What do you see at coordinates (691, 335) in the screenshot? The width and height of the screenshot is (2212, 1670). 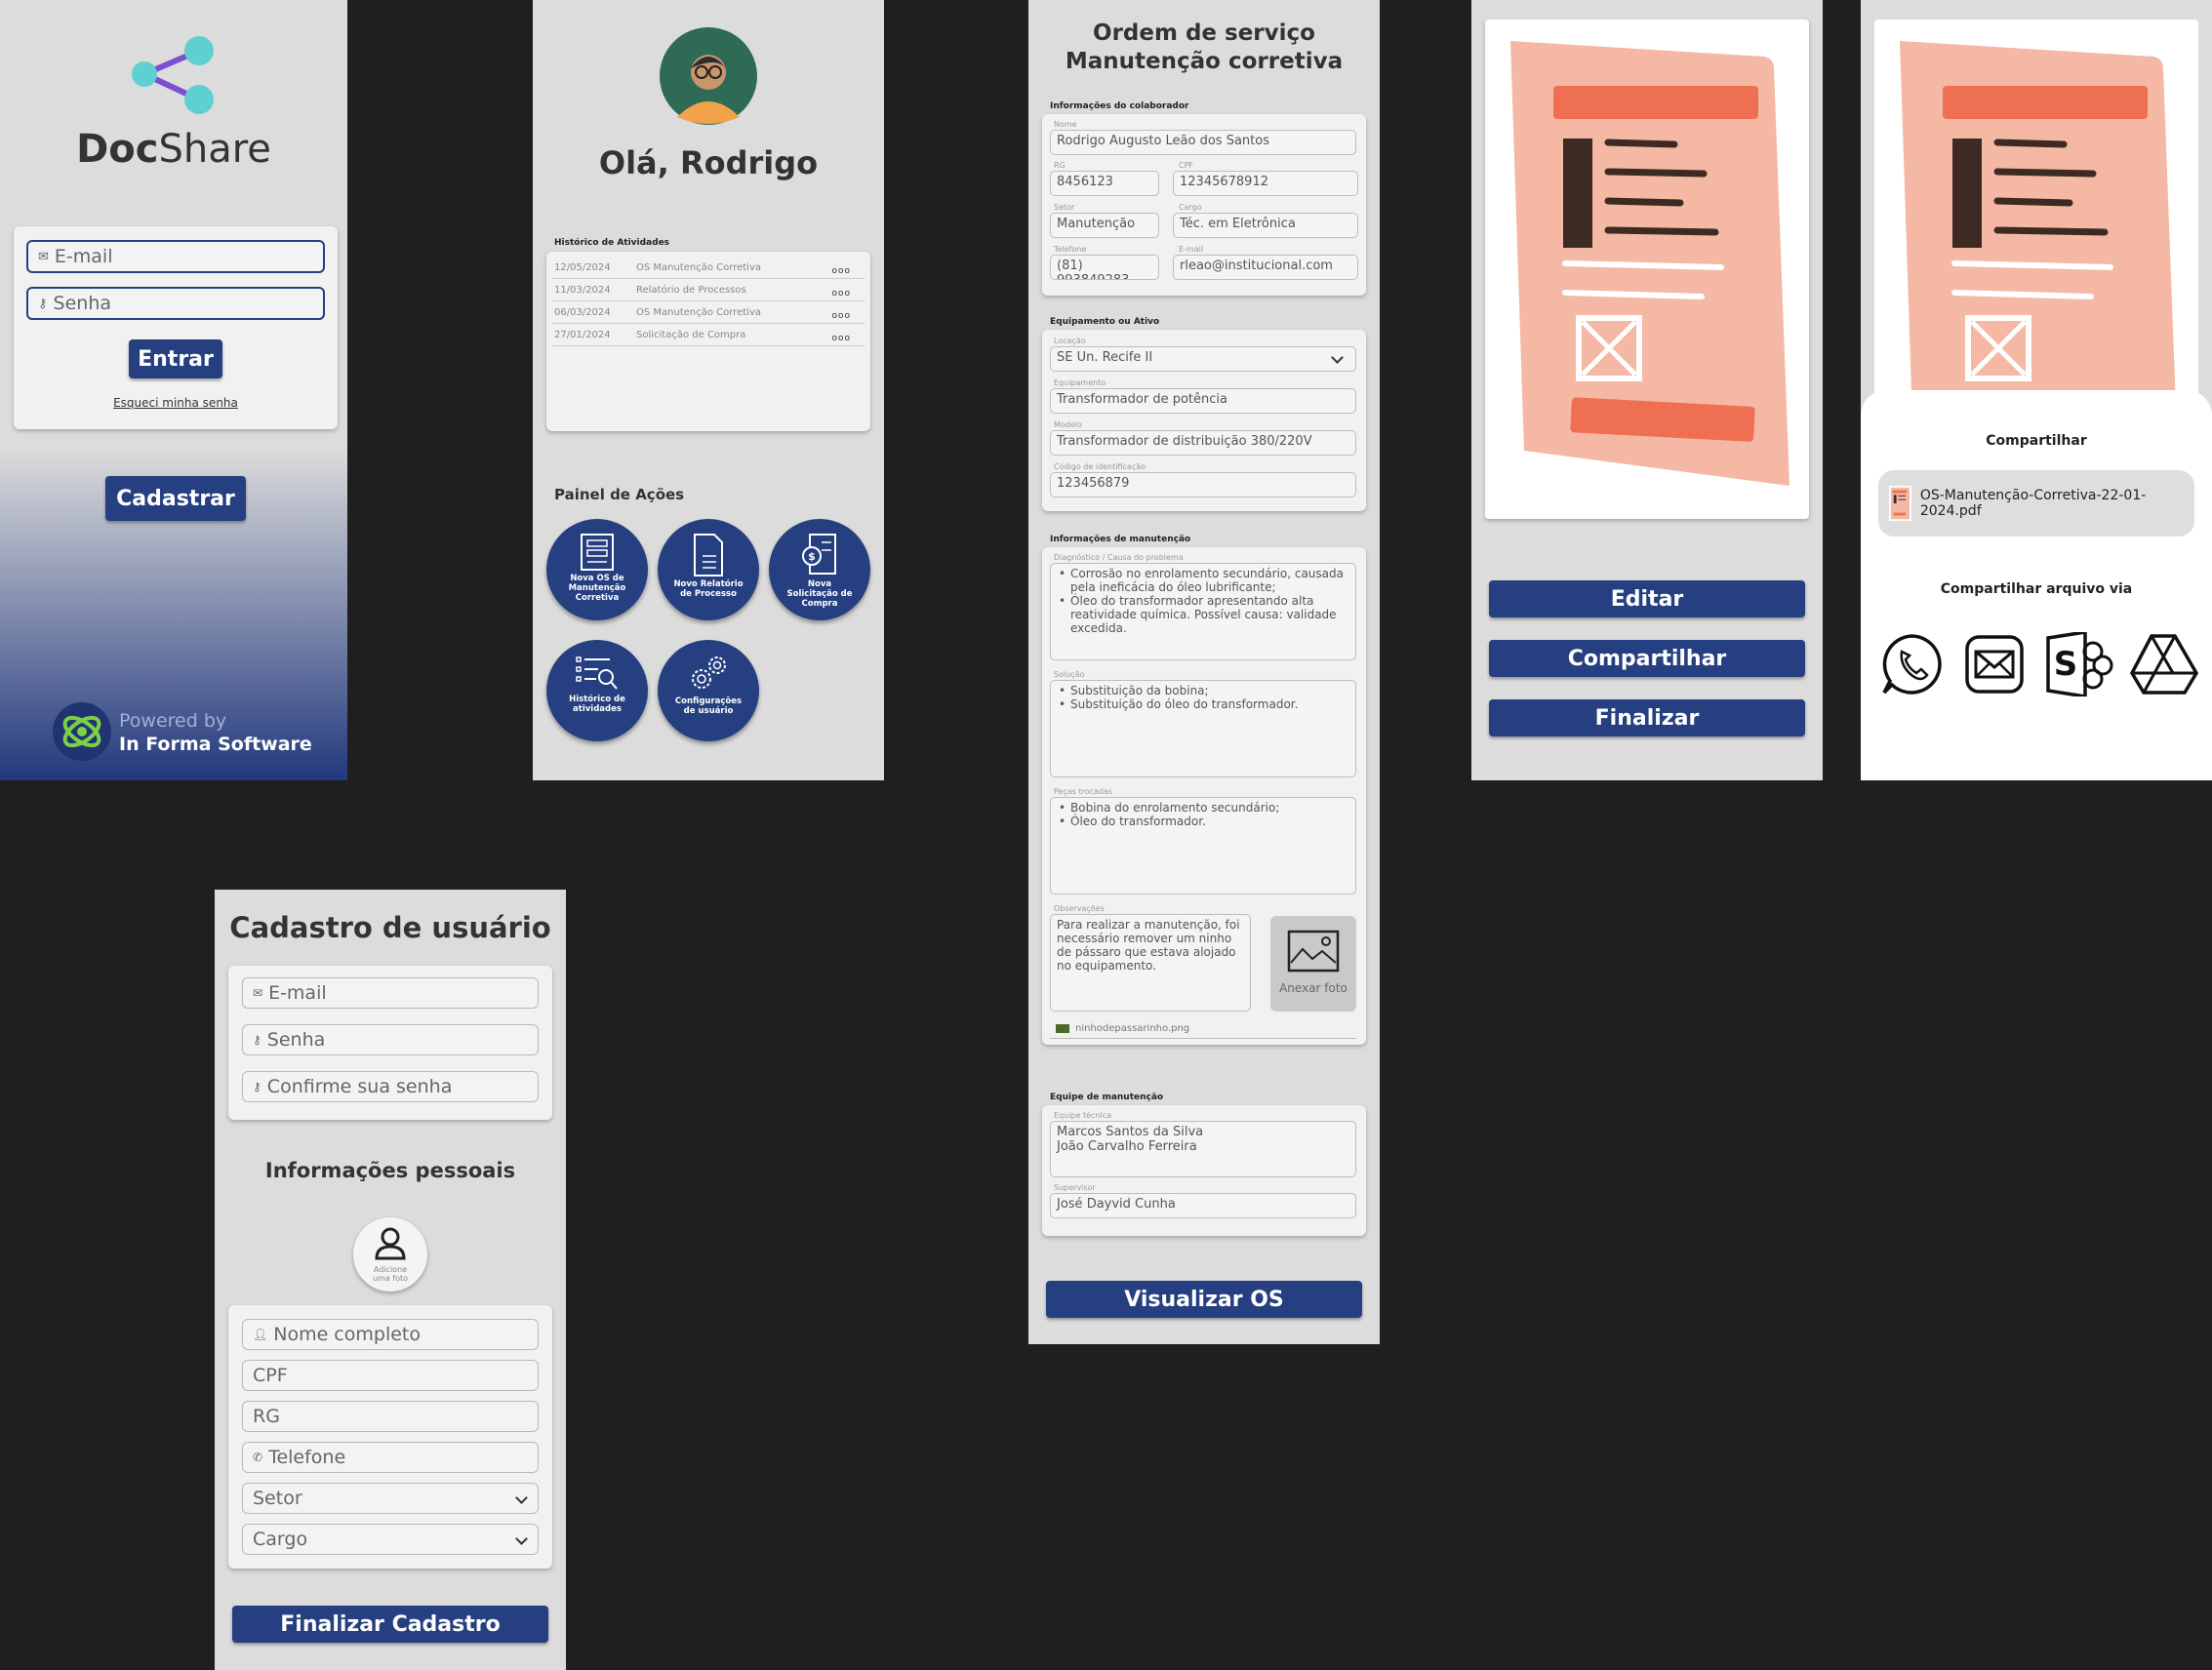 I see `history-desc: Solicitação de Compra` at bounding box center [691, 335].